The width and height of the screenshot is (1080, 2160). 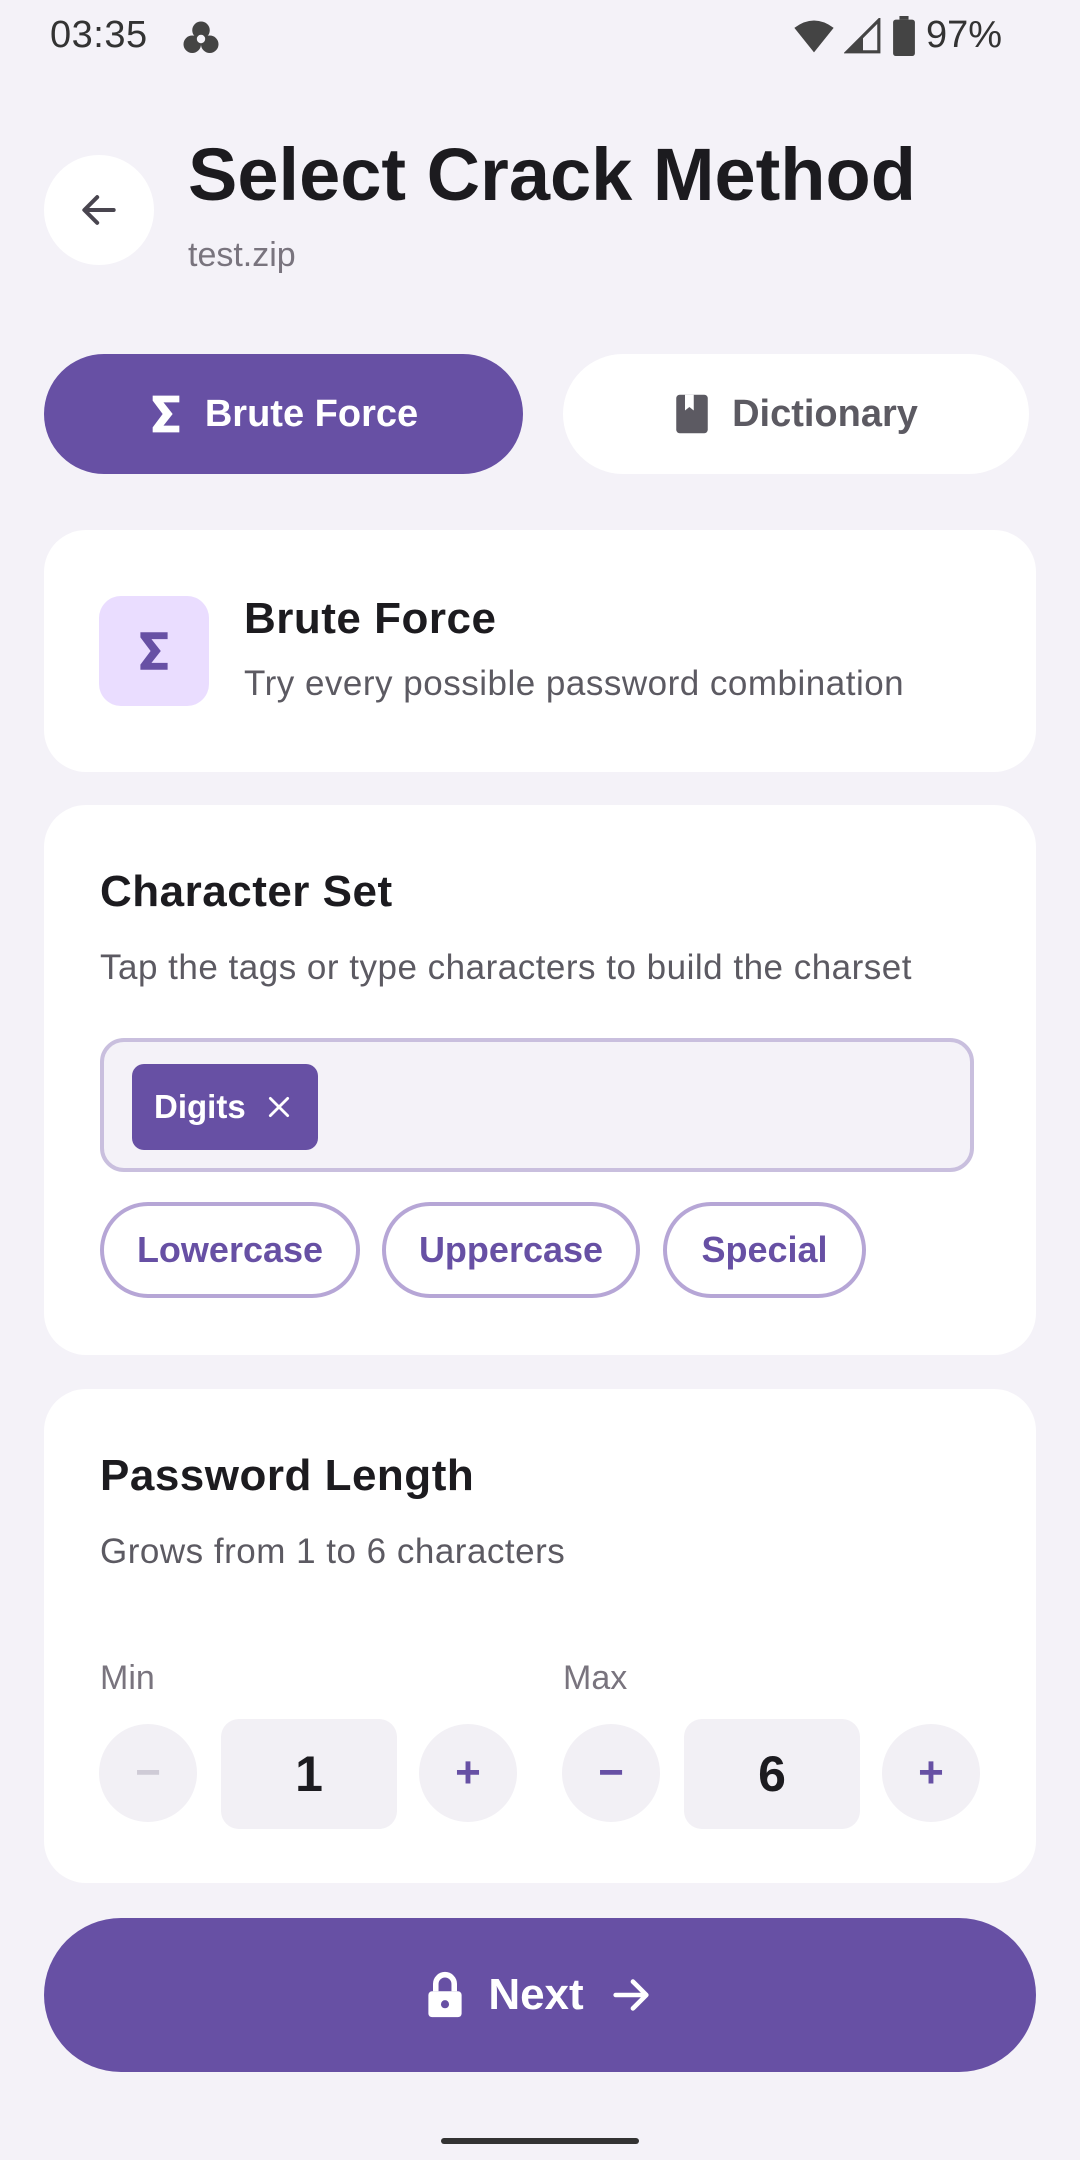 I want to click on chip-digits: Digits, so click(x=225, y=1107).